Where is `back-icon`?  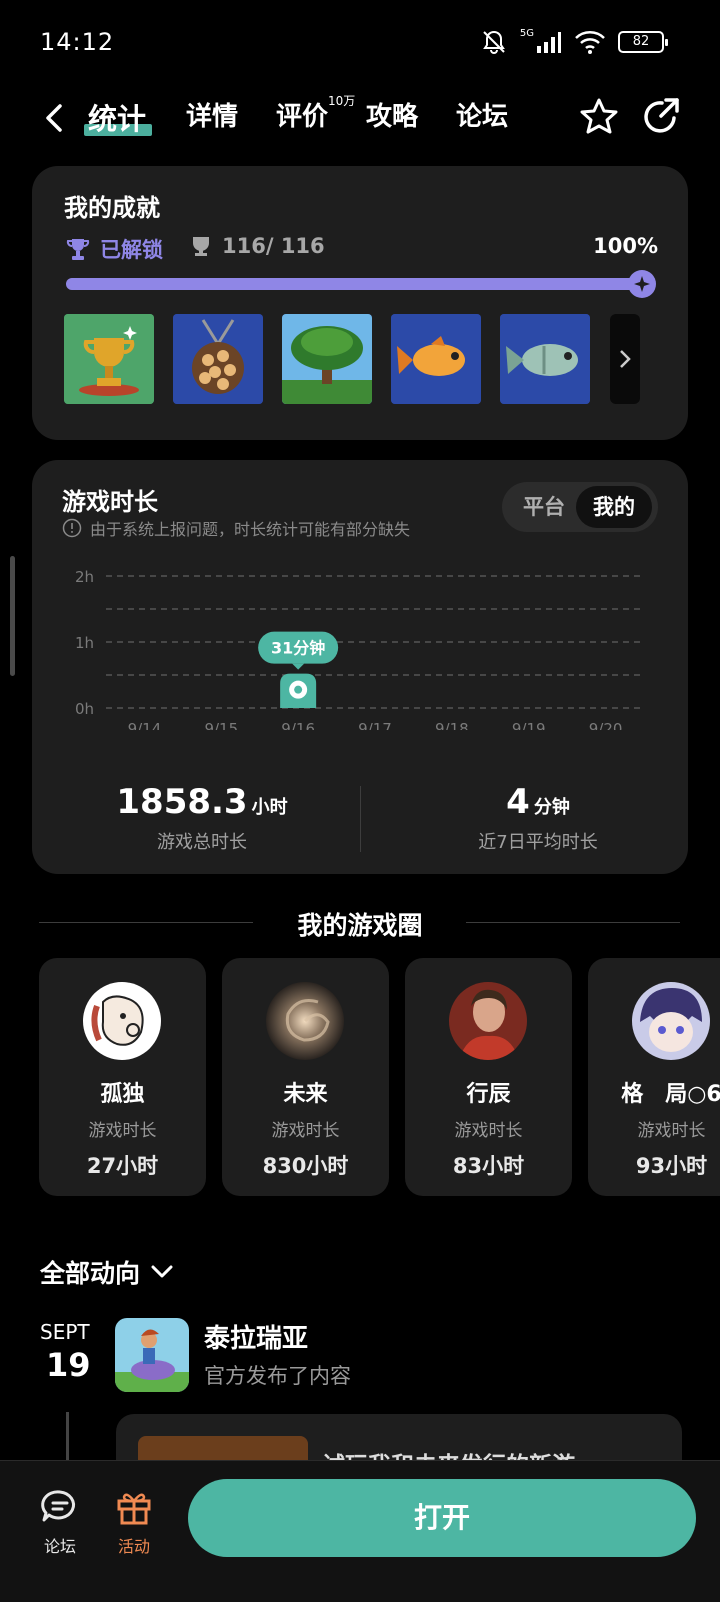
back-icon is located at coordinates (56, 118).